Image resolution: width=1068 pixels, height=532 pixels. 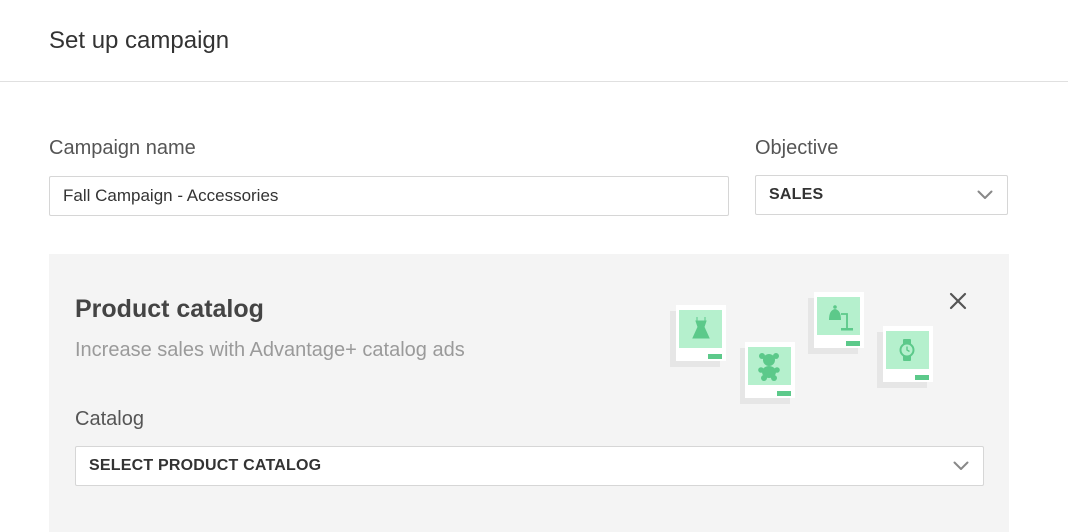 What do you see at coordinates (796, 194) in the screenshot?
I see `objective-selected-value: SALES` at bounding box center [796, 194].